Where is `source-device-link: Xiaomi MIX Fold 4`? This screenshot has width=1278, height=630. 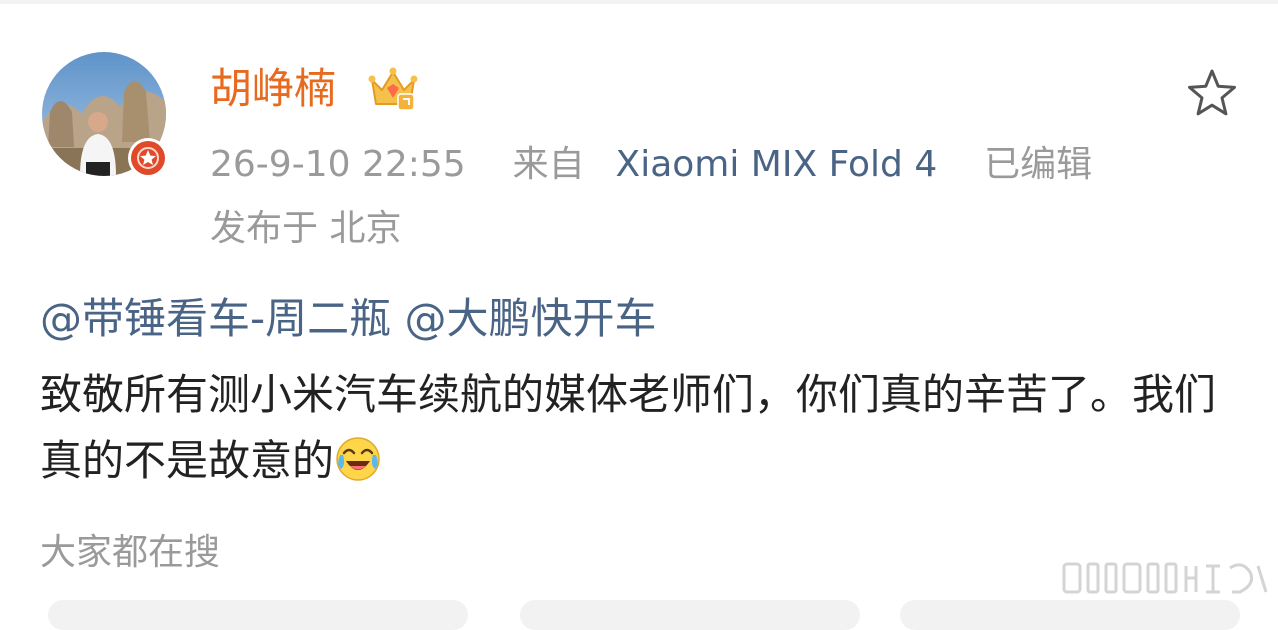 source-device-link: Xiaomi MIX Fold 4 is located at coordinates (777, 164).